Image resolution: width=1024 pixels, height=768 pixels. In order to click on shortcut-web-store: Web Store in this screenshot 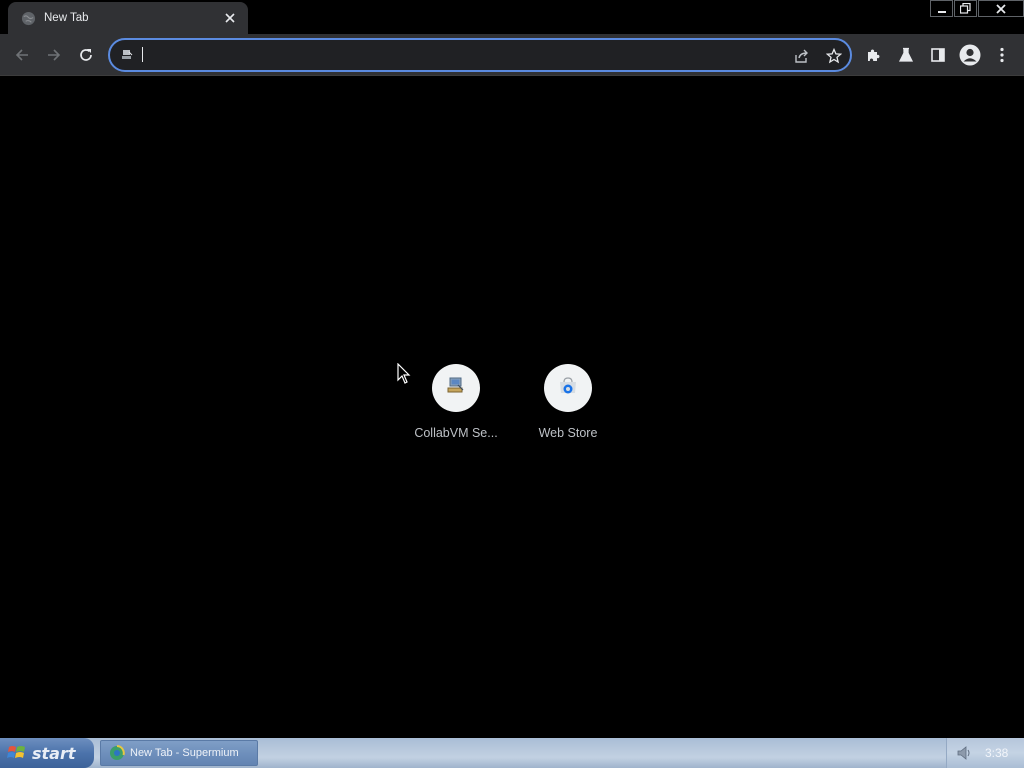, I will do `click(568, 412)`.